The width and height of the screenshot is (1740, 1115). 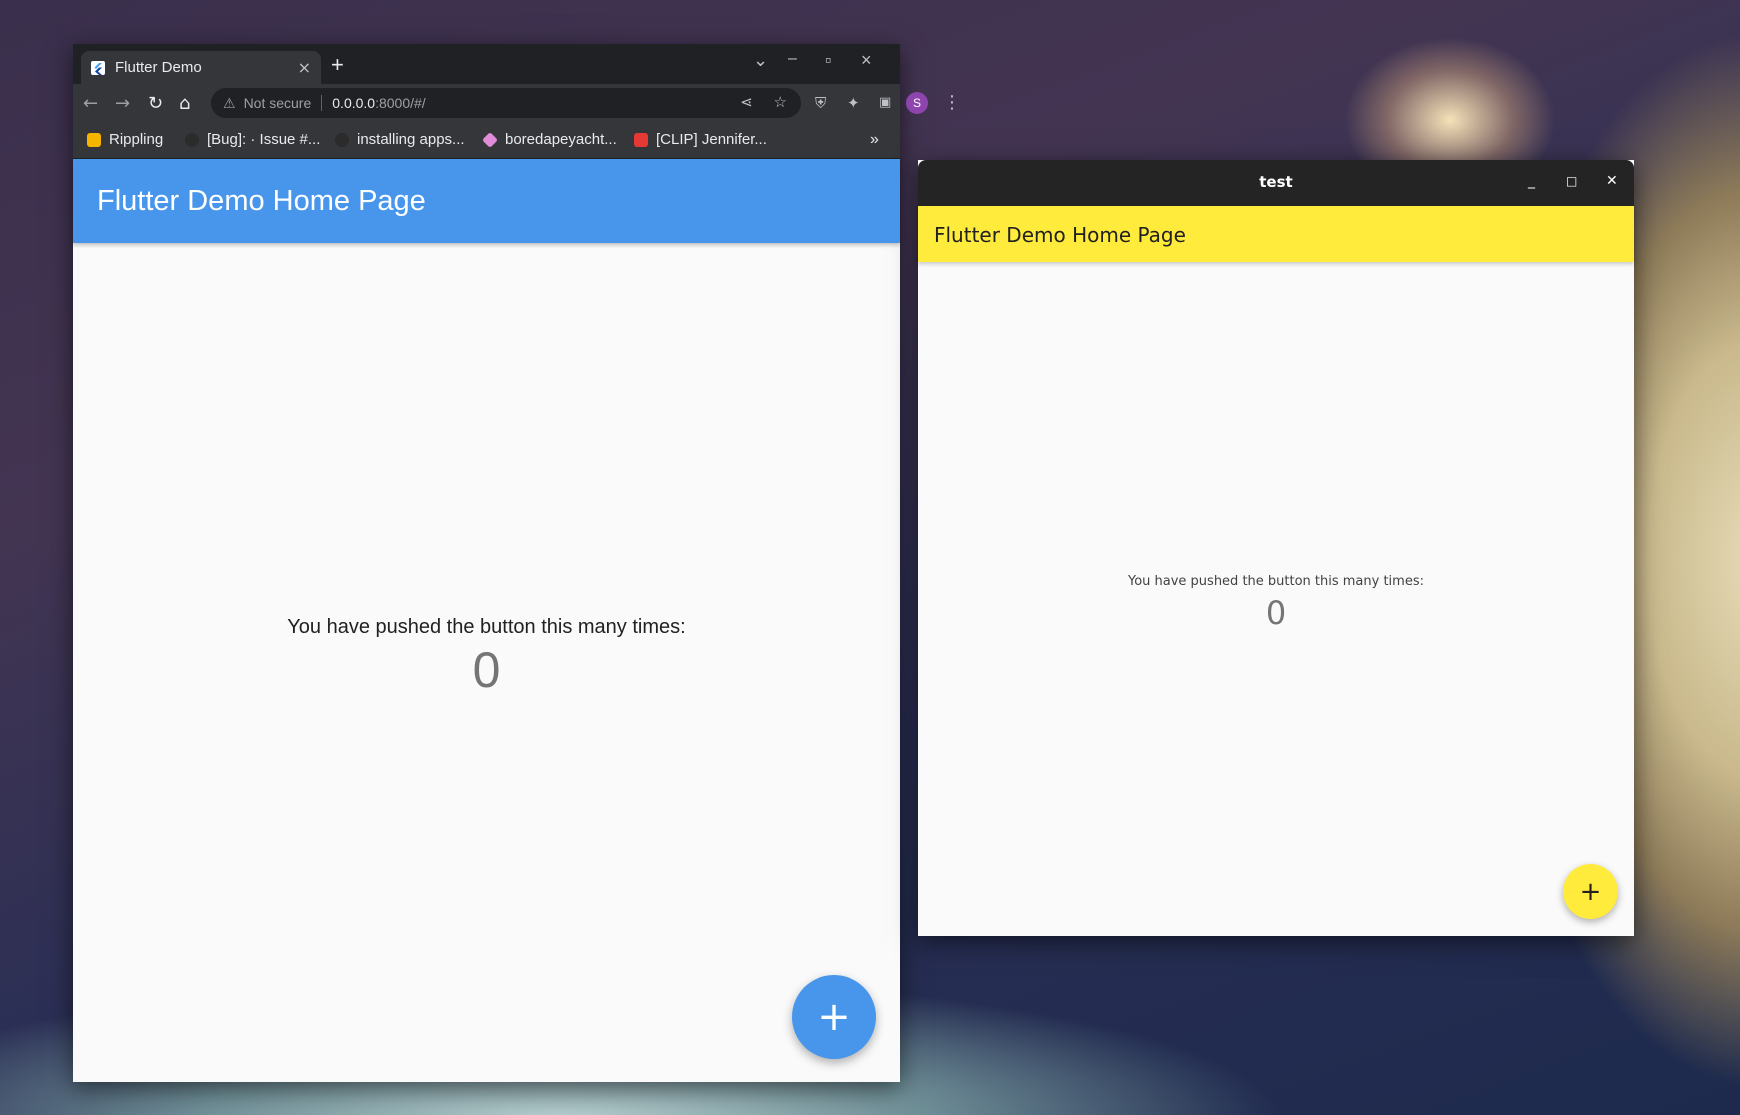 I want to click on window-title: test, so click(x=1276, y=182).